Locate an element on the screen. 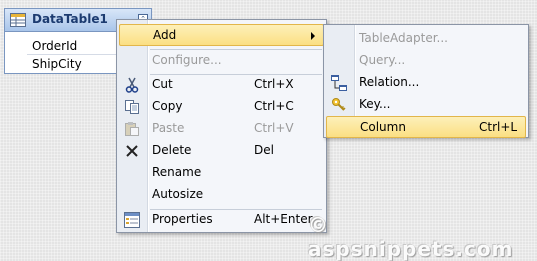  menu-item-label: Copy is located at coordinates (167, 106).